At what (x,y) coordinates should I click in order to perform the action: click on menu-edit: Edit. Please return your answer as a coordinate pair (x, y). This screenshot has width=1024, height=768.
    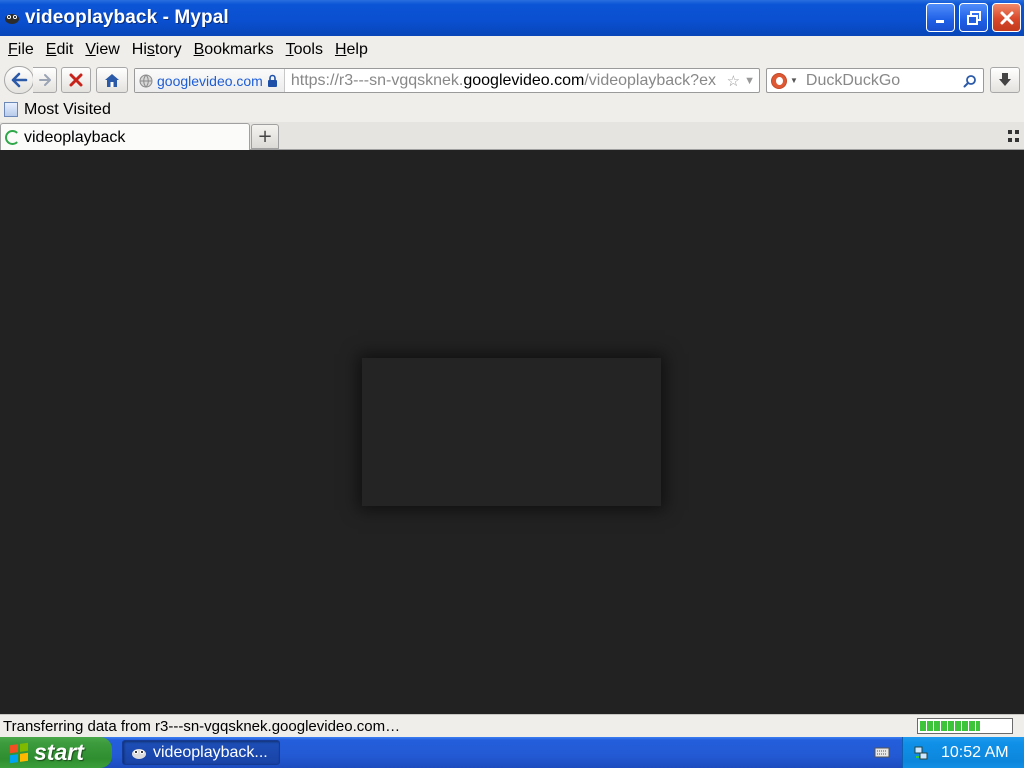
    Looking at the image, I should click on (60, 50).